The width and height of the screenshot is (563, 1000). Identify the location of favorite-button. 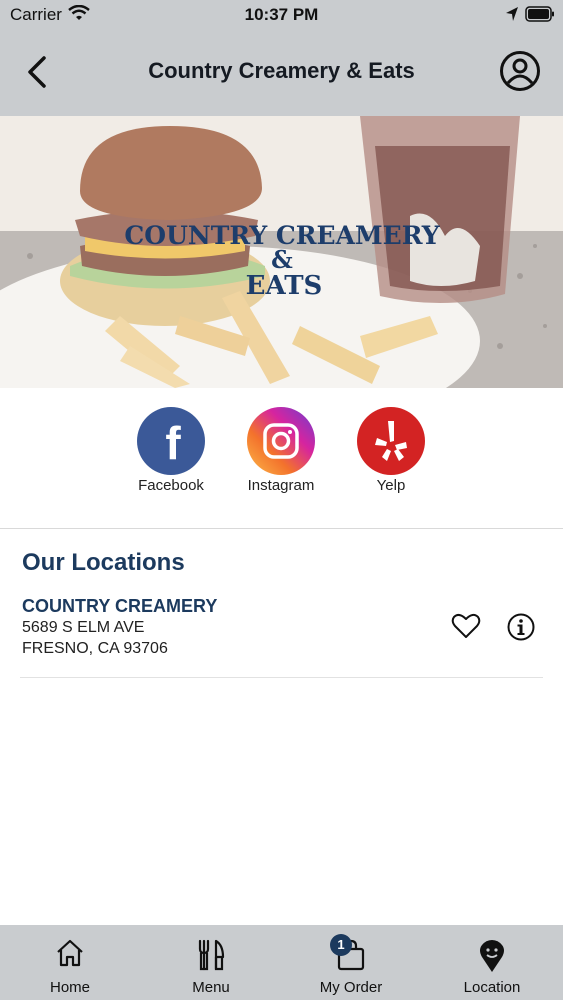
(466, 626).